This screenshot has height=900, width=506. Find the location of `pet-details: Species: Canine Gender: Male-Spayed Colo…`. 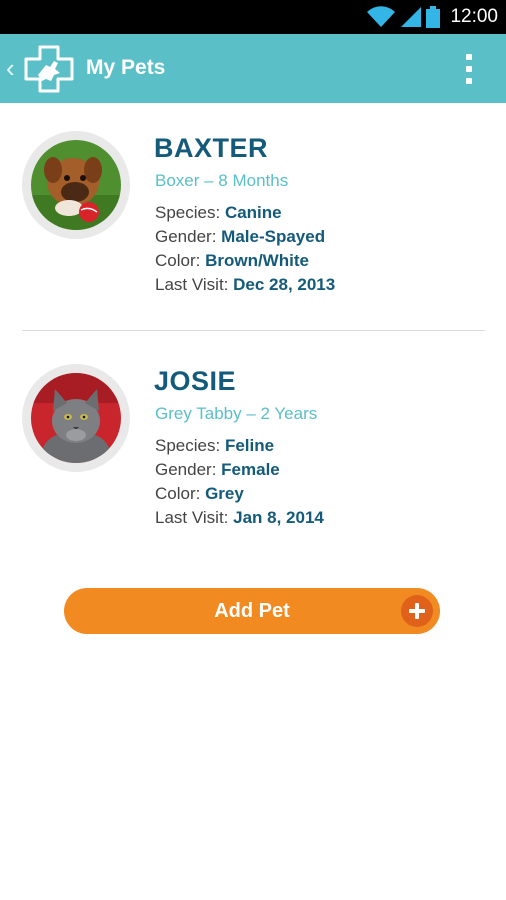

pet-details: Species: Canine Gender: Male-Spayed Colo… is located at coordinates (245, 249).